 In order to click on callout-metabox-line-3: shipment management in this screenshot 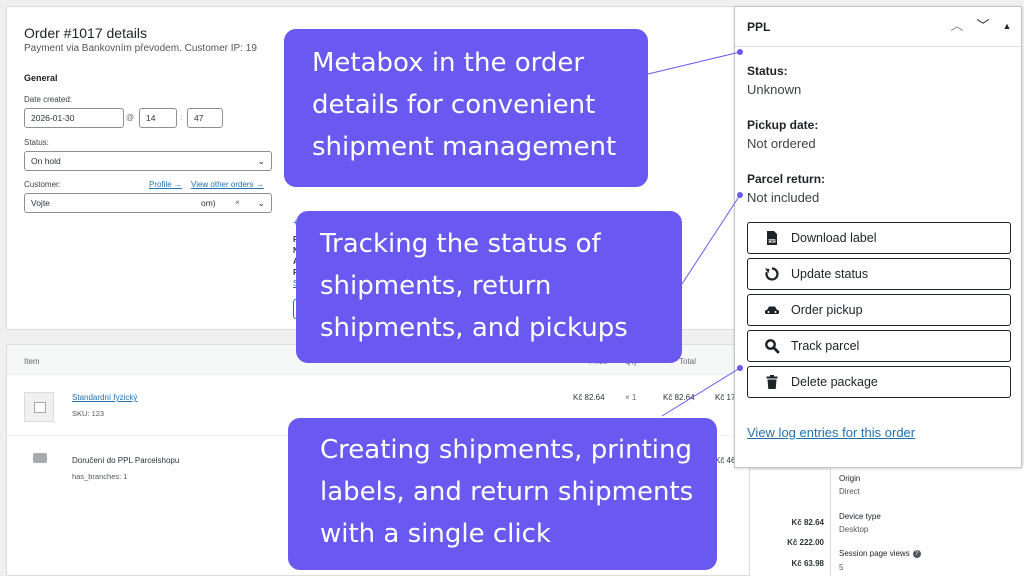, I will do `click(464, 147)`.